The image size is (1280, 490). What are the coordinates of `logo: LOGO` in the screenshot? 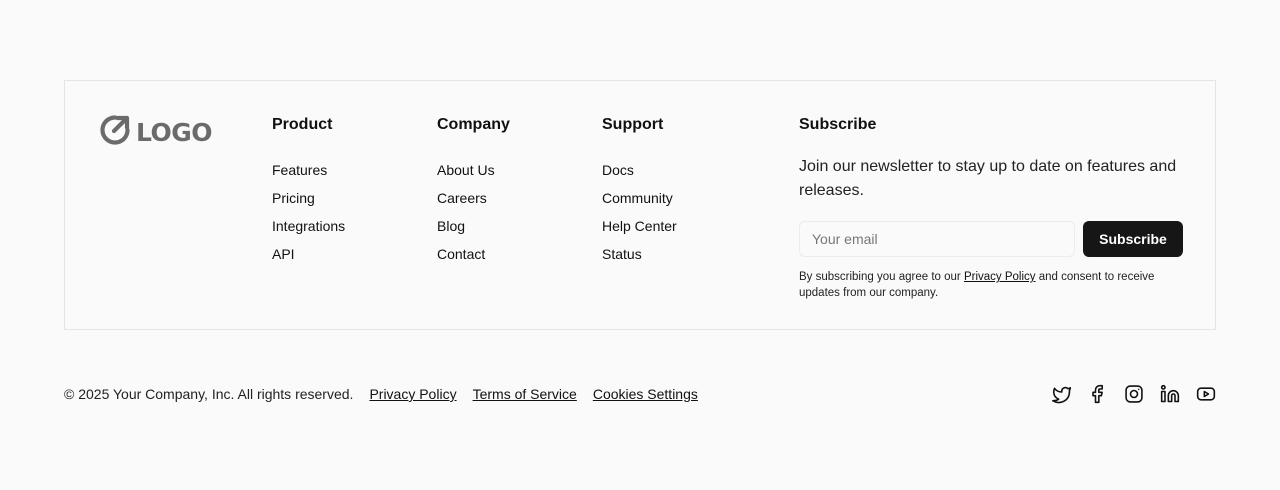 It's located at (155, 132).